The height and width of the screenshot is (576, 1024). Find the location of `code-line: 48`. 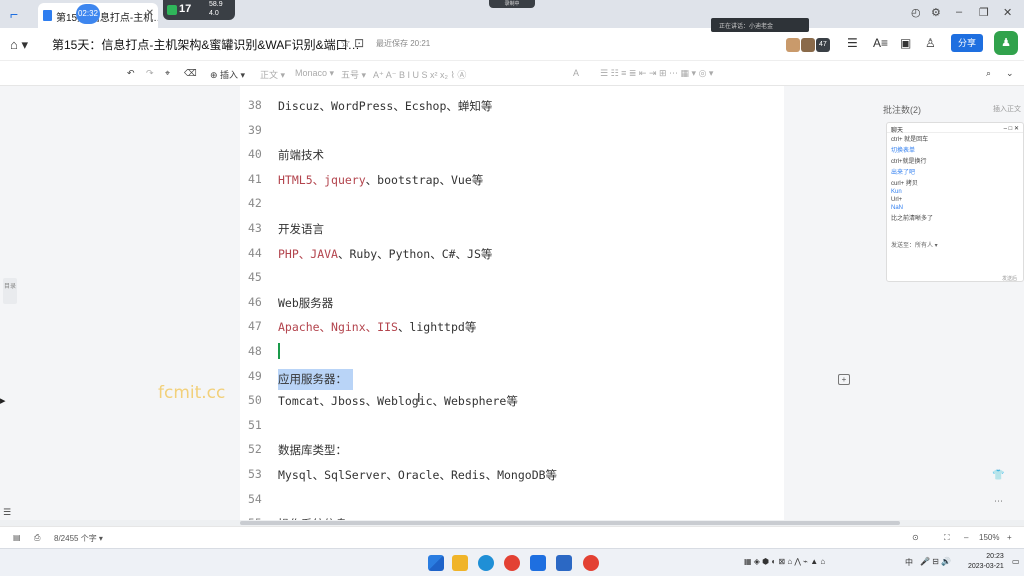

code-line: 48 is located at coordinates (512, 352).